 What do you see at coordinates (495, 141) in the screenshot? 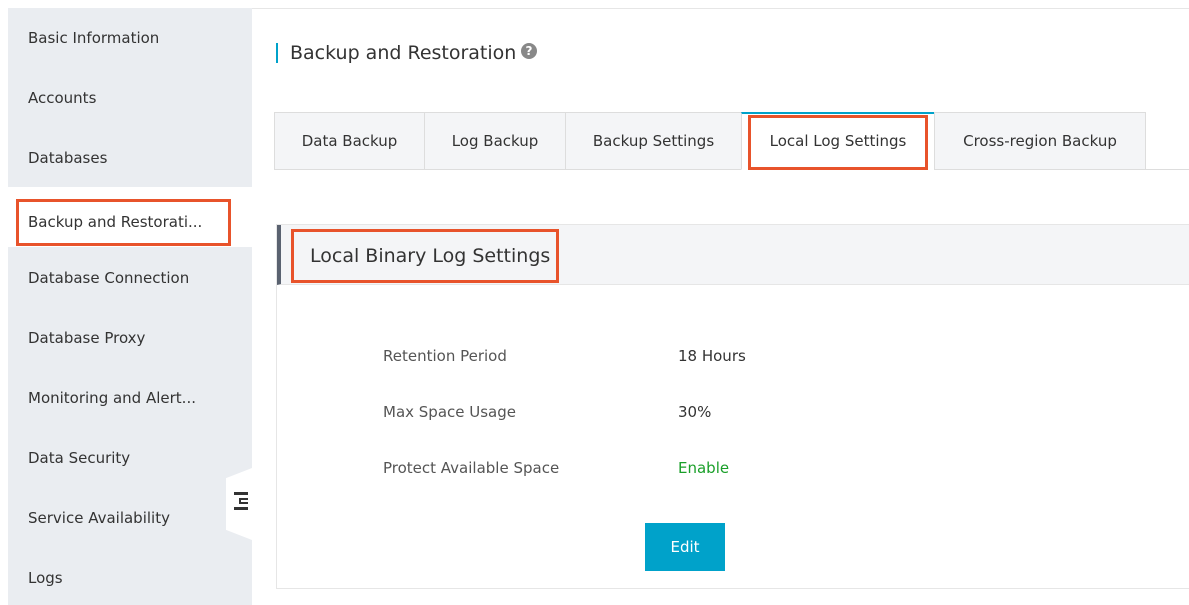
I see `tab-log-backup: Log Backup` at bounding box center [495, 141].